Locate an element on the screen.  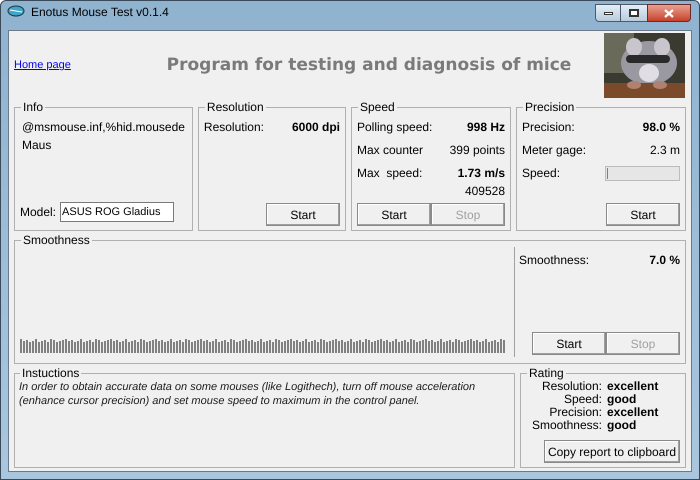
field-value: 7.0 % is located at coordinates (664, 260).